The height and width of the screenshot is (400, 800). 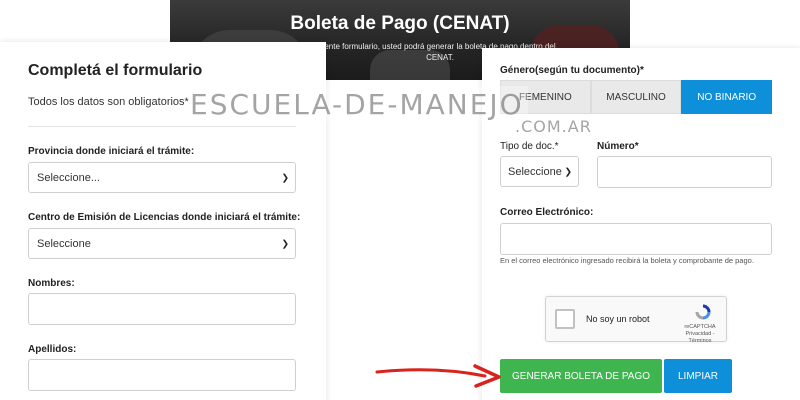 I want to click on page-title: Boleta de Pago (CENAT), so click(x=400, y=23).